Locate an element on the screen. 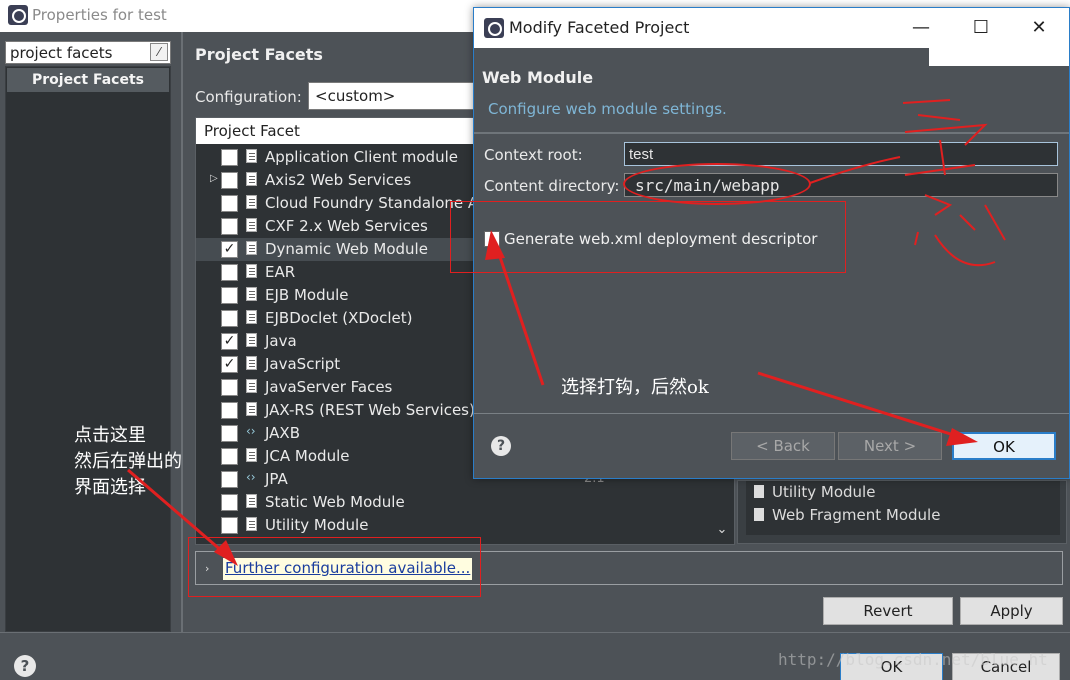 This screenshot has height=680, width=1070. facet-details-panel: Utility Module Web Fragment Module is located at coordinates (902, 512).